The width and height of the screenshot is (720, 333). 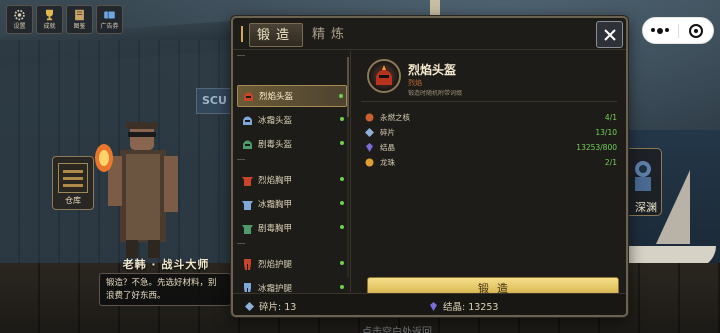 What do you see at coordinates (276, 35) in the screenshot?
I see `tab-forge: 锻造` at bounding box center [276, 35].